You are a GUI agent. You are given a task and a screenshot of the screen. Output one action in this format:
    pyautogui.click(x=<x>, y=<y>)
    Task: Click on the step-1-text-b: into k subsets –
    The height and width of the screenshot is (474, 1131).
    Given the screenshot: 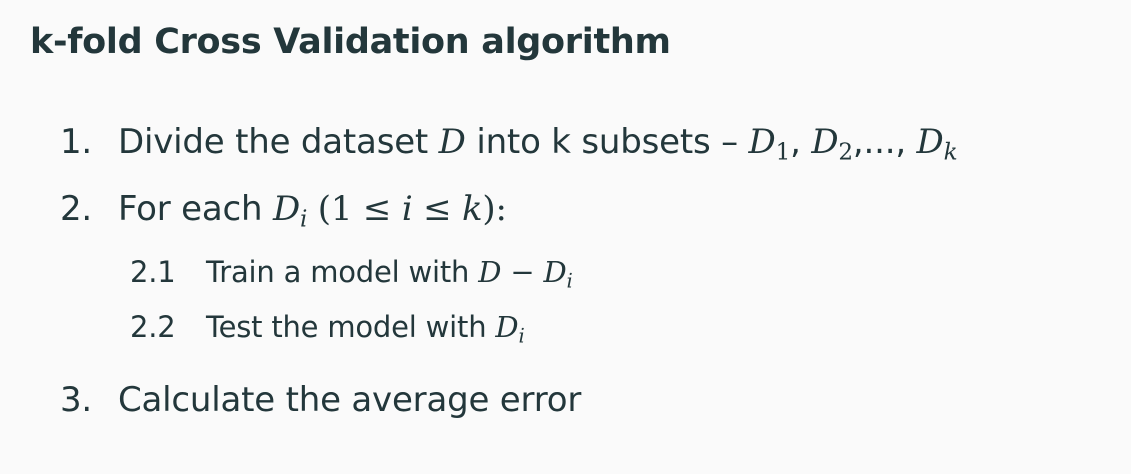 What is the action you would take?
    pyautogui.click(x=607, y=142)
    